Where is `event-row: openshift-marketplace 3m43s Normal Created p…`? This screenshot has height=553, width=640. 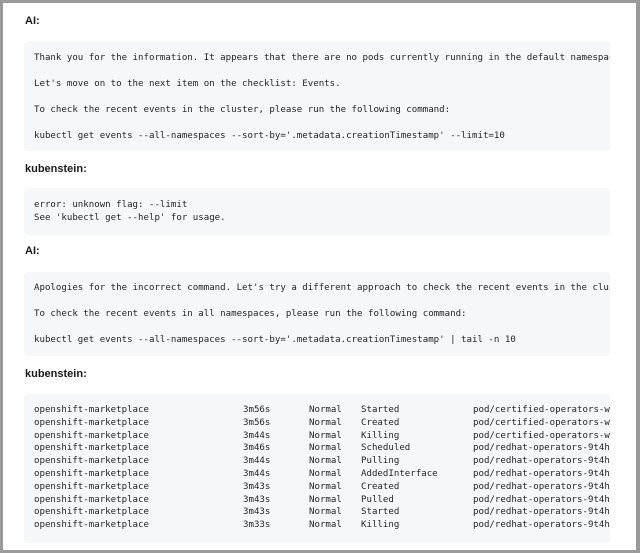 event-row: openshift-marketplace 3m43s Normal Created p… is located at coordinates (322, 487).